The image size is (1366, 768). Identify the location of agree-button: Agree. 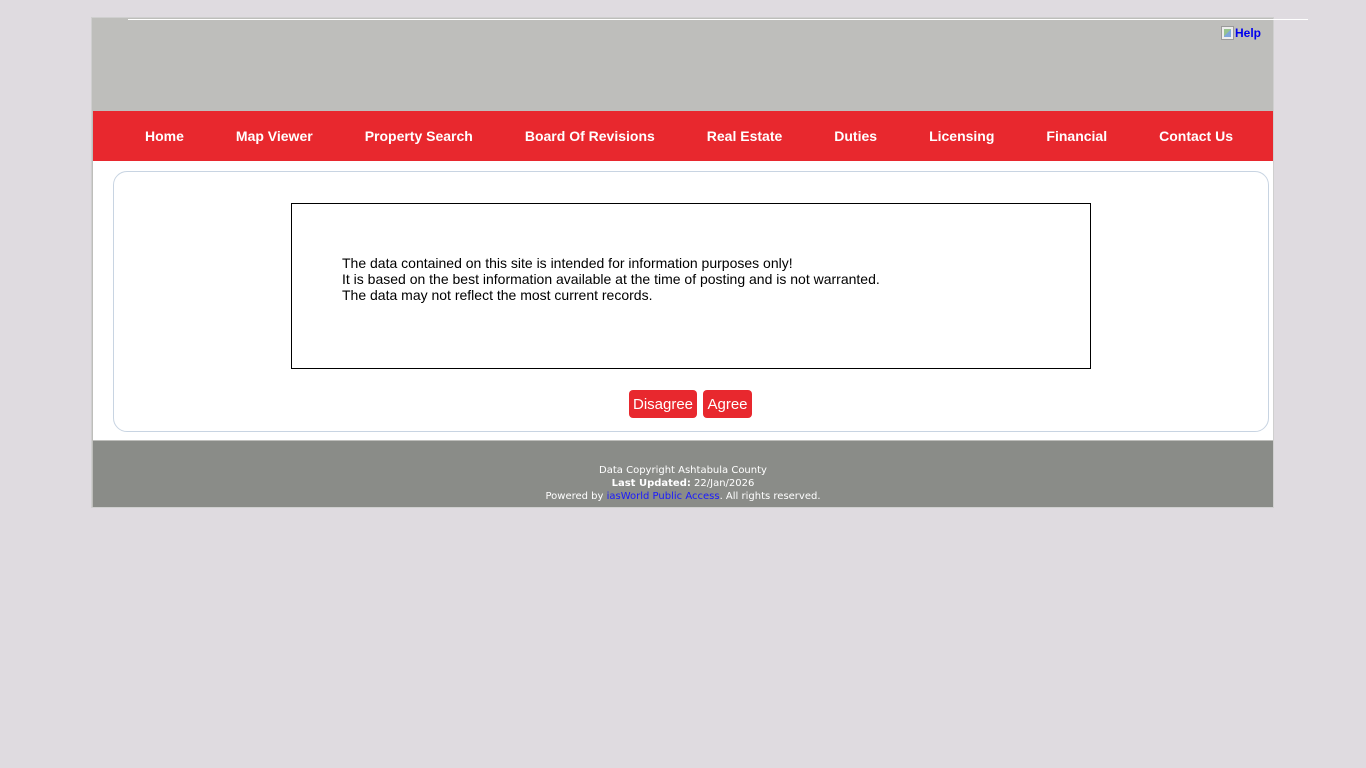
(727, 404).